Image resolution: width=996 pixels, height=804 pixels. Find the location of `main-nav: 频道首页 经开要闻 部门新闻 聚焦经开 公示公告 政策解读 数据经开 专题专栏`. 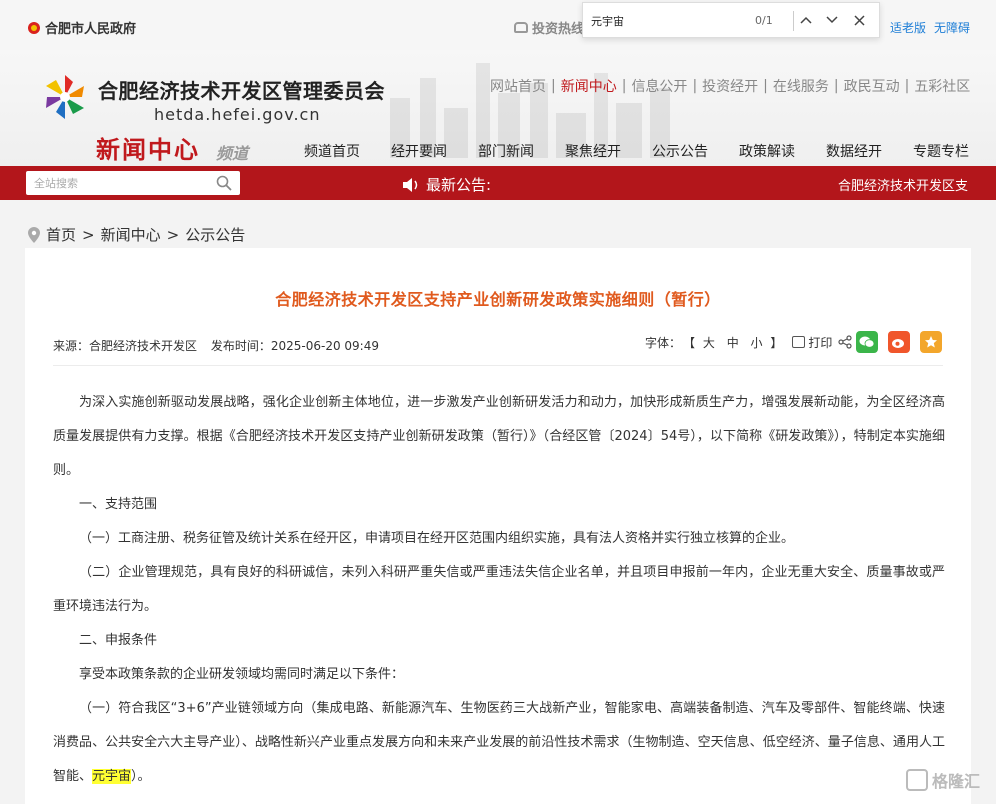

main-nav: 频道首页 经开要闻 部门新闻 聚焦经开 公示公告 政策解读 数据经开 专题专栏 is located at coordinates (650, 151).